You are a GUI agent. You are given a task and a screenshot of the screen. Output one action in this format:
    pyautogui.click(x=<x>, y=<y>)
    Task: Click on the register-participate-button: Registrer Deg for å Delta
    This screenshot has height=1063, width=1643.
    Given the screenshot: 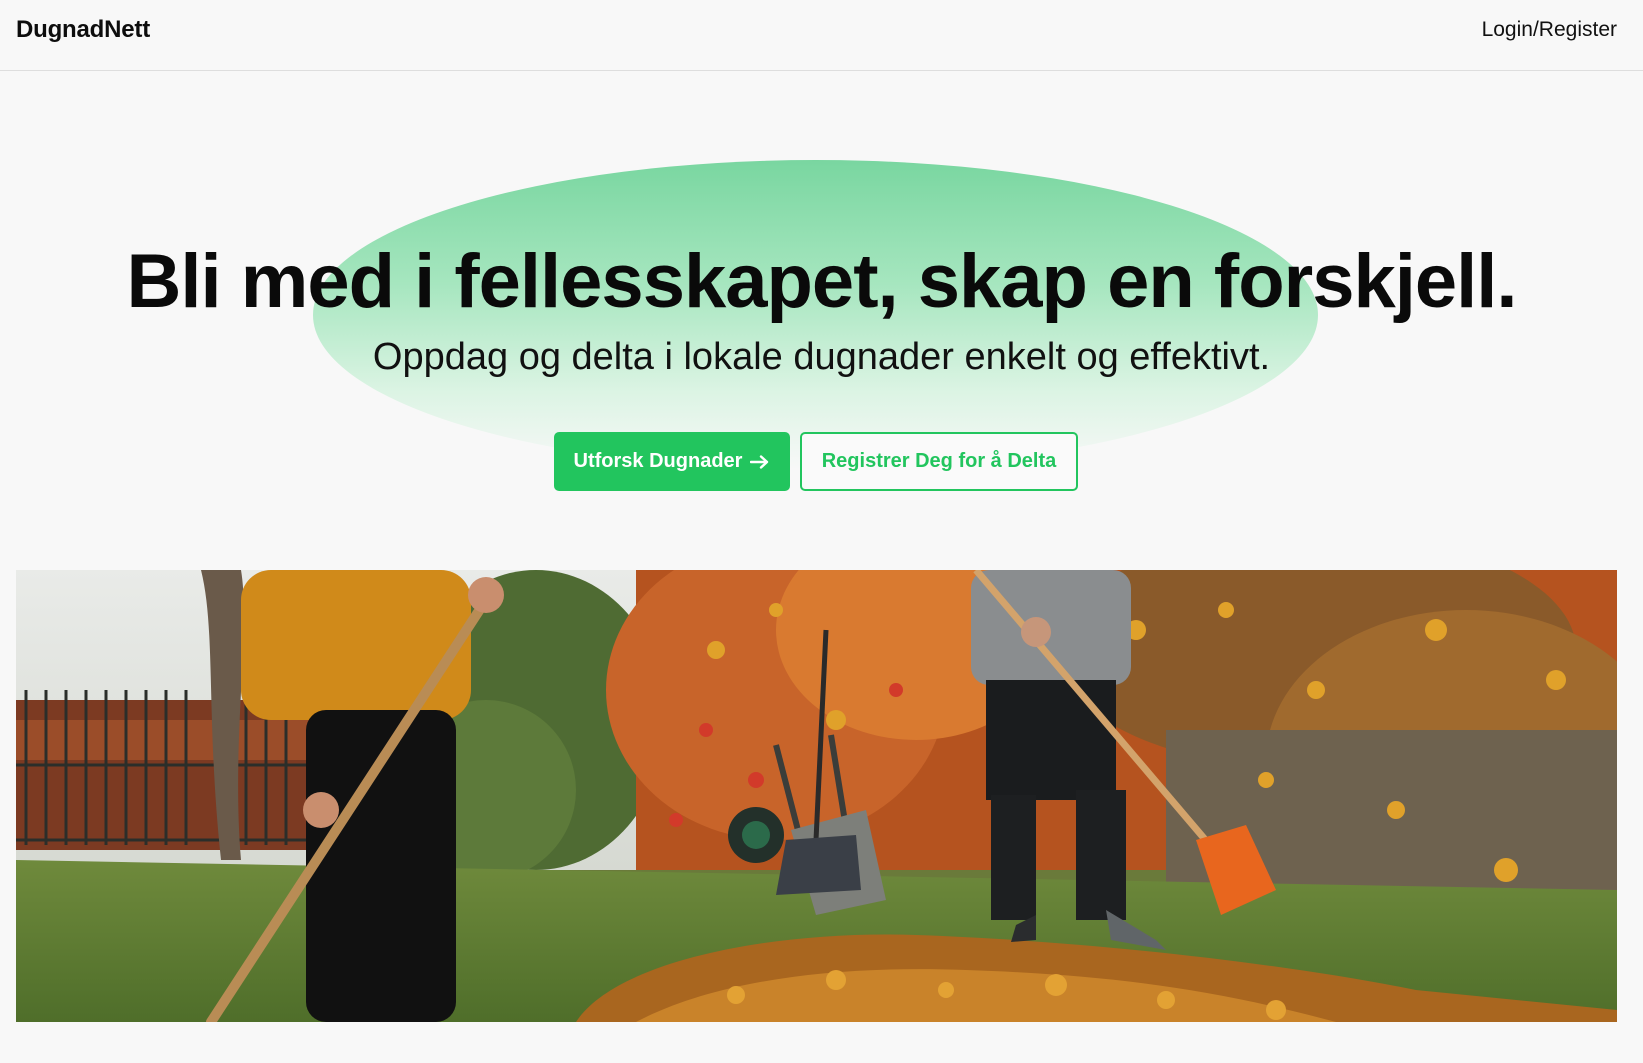 What is the action you would take?
    pyautogui.click(x=939, y=461)
    